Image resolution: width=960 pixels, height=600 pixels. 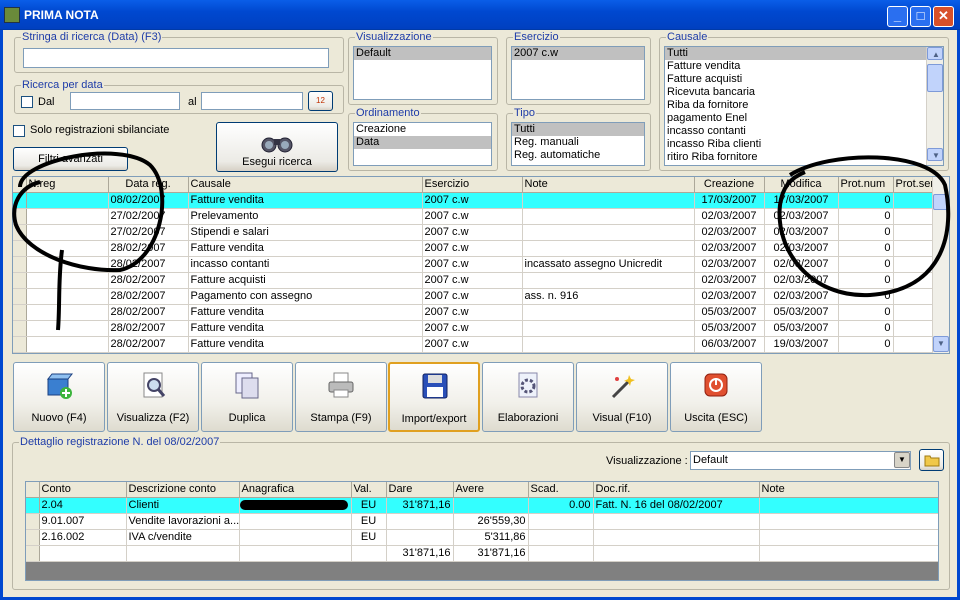 What do you see at coordinates (252, 101) in the screenshot?
I see `date-to-input` at bounding box center [252, 101].